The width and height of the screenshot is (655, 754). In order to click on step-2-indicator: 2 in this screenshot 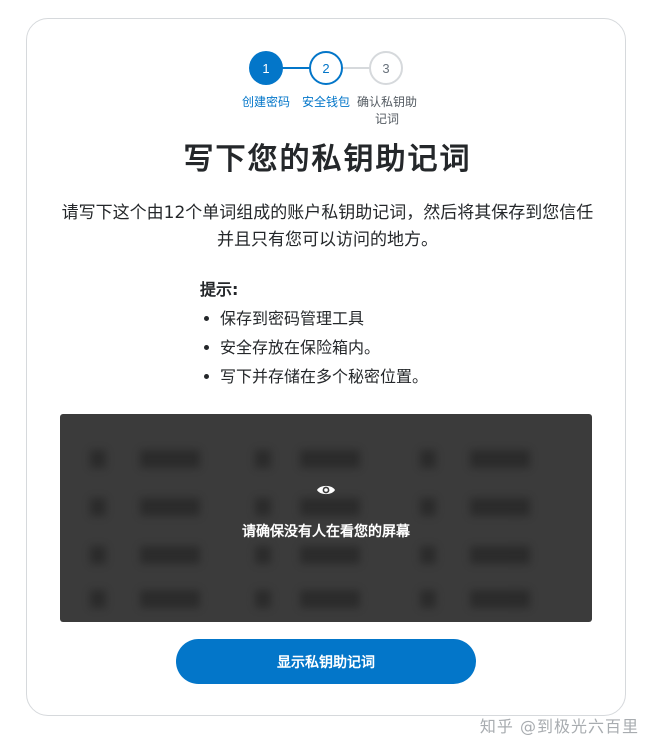, I will do `click(326, 68)`.